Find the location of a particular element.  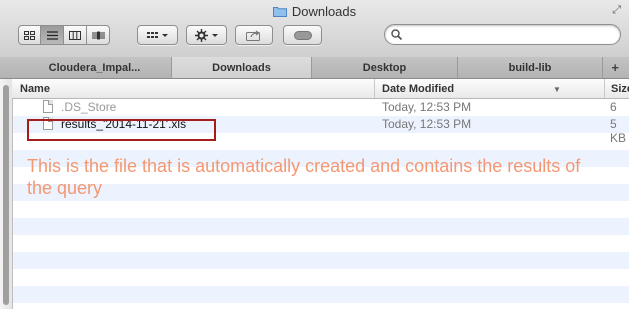

tag-icon is located at coordinates (302, 35).